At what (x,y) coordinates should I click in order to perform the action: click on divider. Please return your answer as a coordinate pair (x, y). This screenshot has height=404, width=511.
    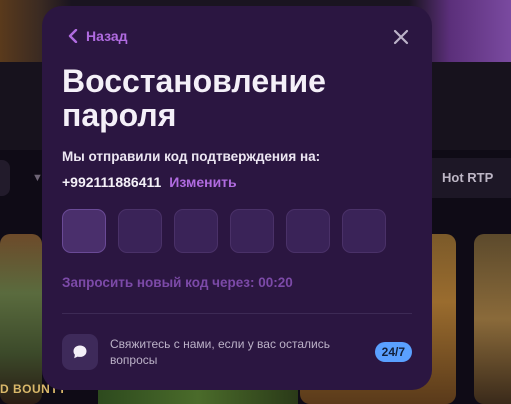
    Looking at the image, I should click on (237, 313).